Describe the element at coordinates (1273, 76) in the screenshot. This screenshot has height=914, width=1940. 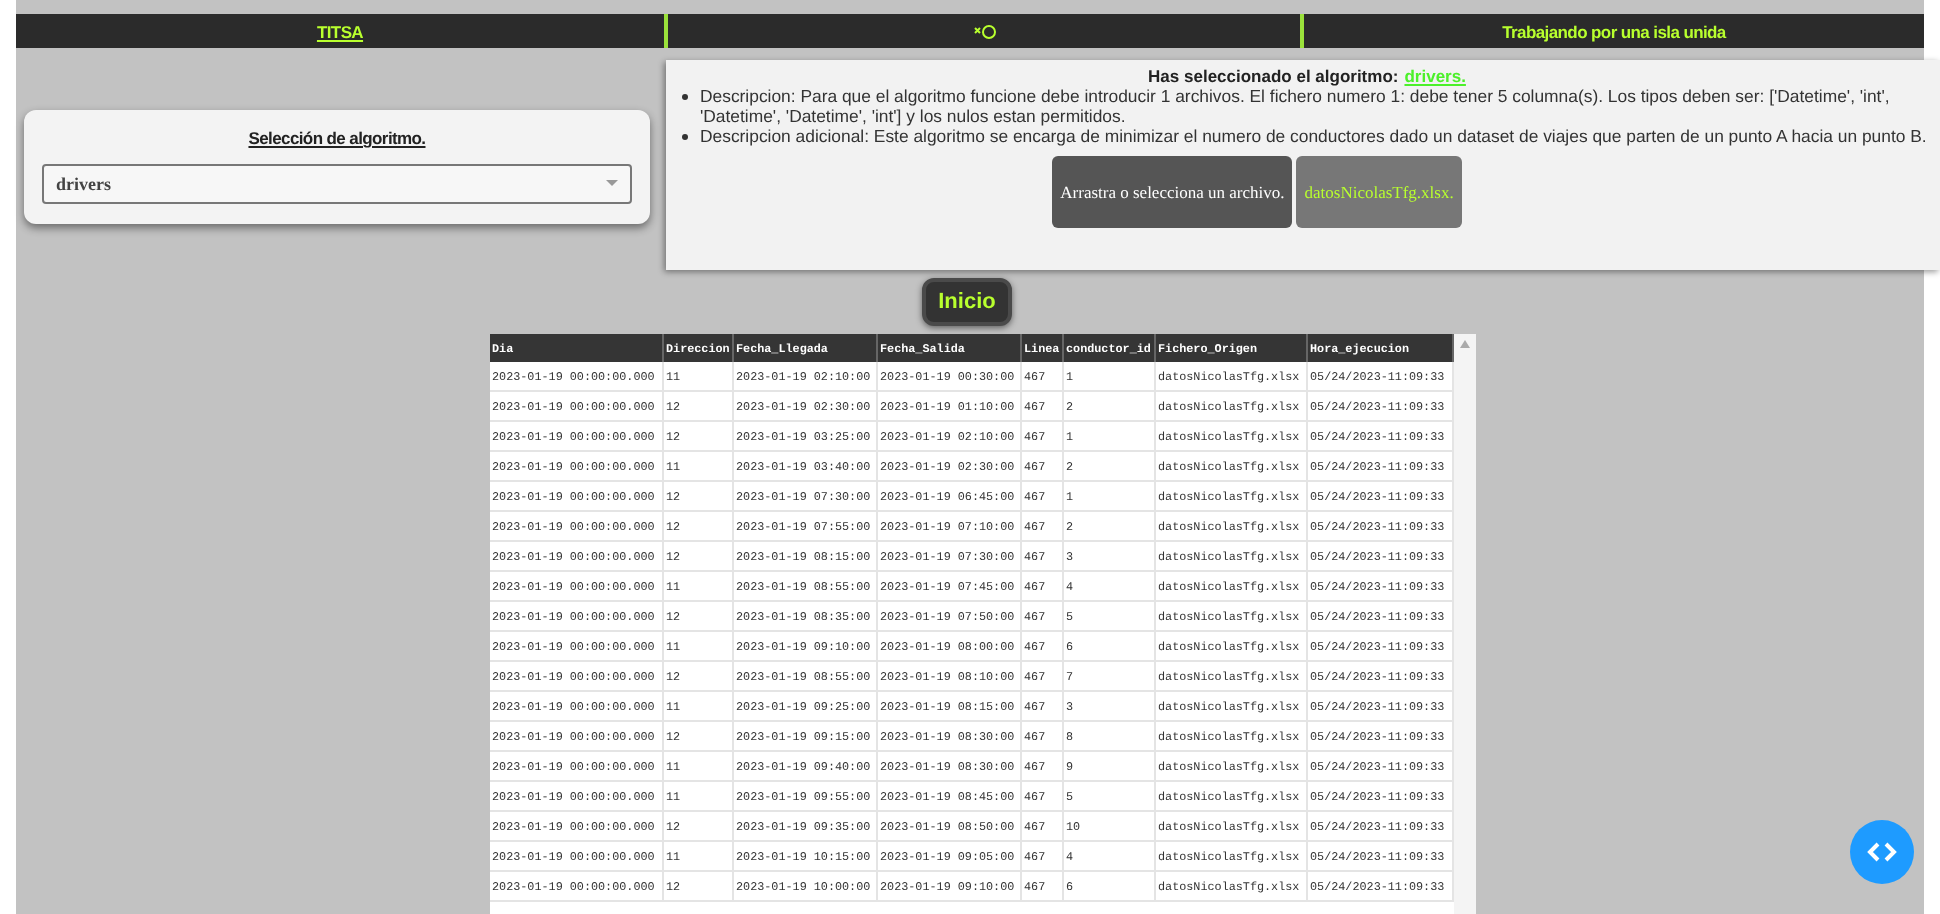
I see `info-heading: Has seleccionado el algoritmo:` at that location.